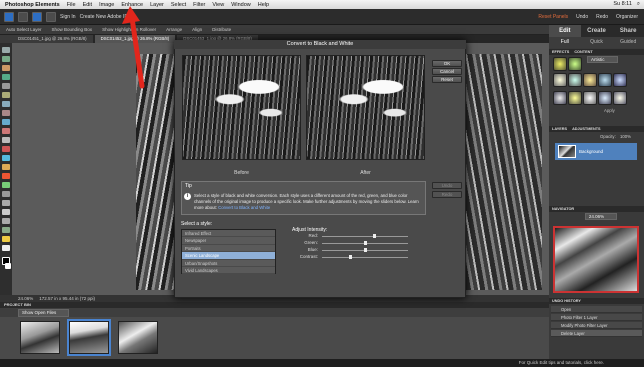  Describe the element at coordinates (638, 4) in the screenshot. I see `spotlight-icon: ⌕` at that location.